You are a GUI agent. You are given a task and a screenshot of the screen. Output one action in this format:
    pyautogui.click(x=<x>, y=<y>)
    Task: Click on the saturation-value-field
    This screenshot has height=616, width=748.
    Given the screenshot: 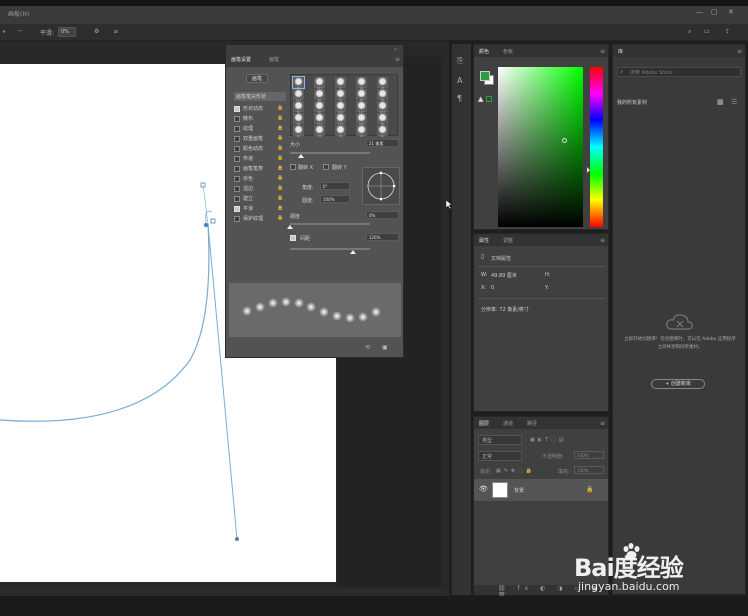 What is the action you would take?
    pyautogui.click(x=540, y=147)
    